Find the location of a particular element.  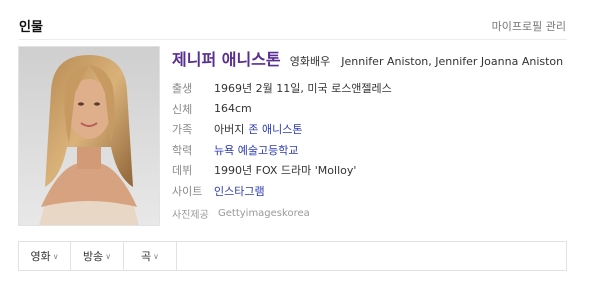

person-name-link: 제니퍼 애니스톤 is located at coordinates (226, 59).